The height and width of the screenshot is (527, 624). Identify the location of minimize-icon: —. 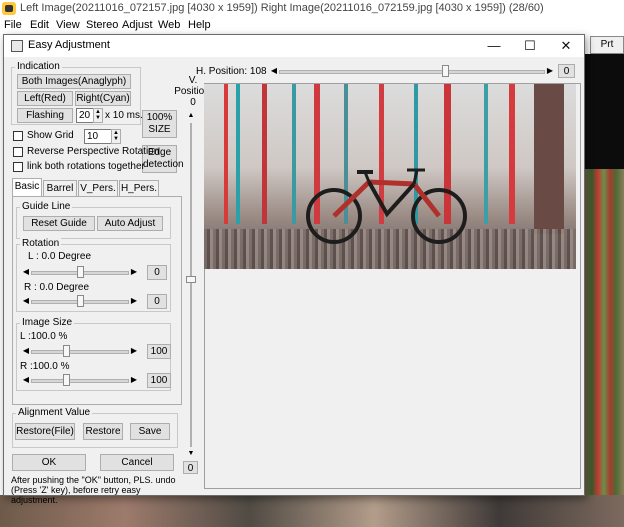
(494, 46).